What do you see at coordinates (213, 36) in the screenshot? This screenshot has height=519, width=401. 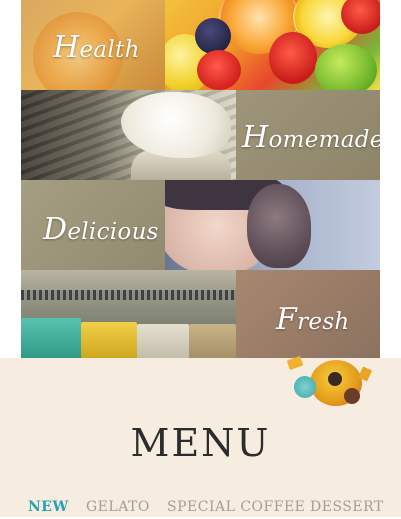 I see `blackberry-image` at bounding box center [213, 36].